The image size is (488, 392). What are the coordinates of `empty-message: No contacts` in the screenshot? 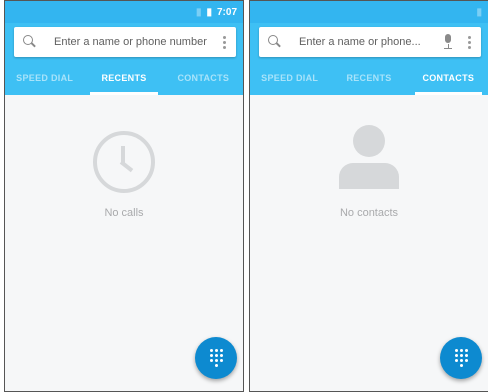 It's located at (369, 213).